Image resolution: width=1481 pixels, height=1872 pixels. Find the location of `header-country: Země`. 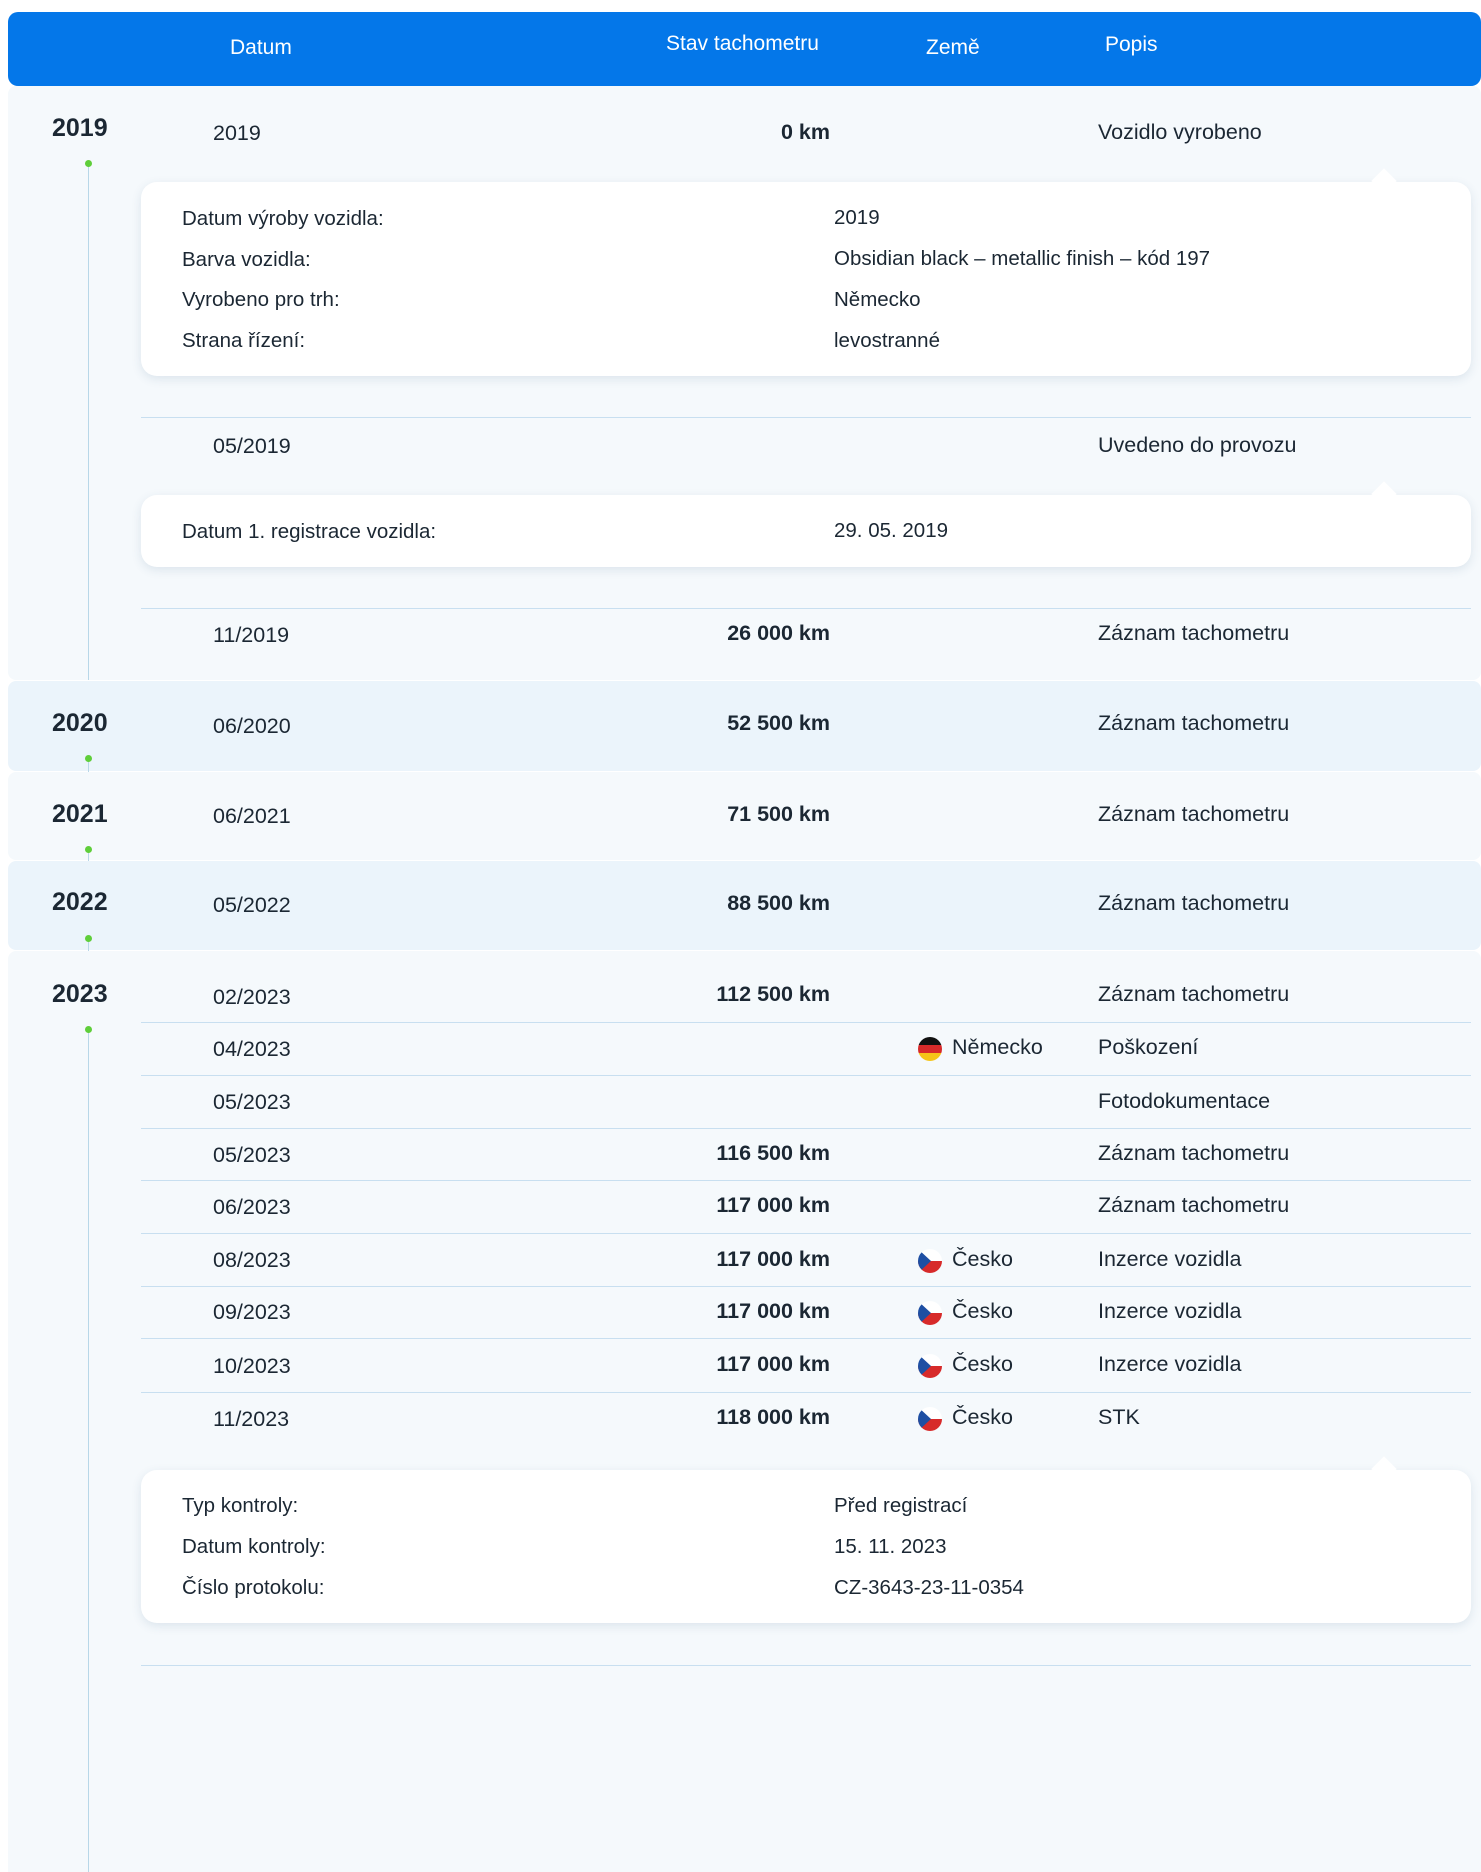

header-country: Země is located at coordinates (953, 47).